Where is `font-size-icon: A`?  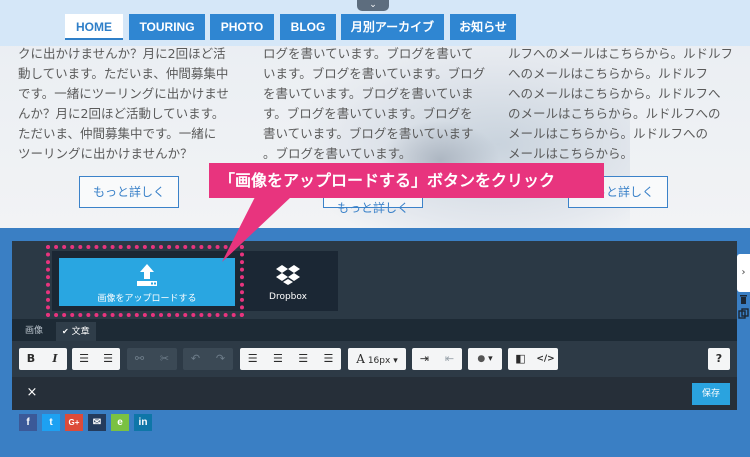 font-size-icon: A is located at coordinates (360, 359).